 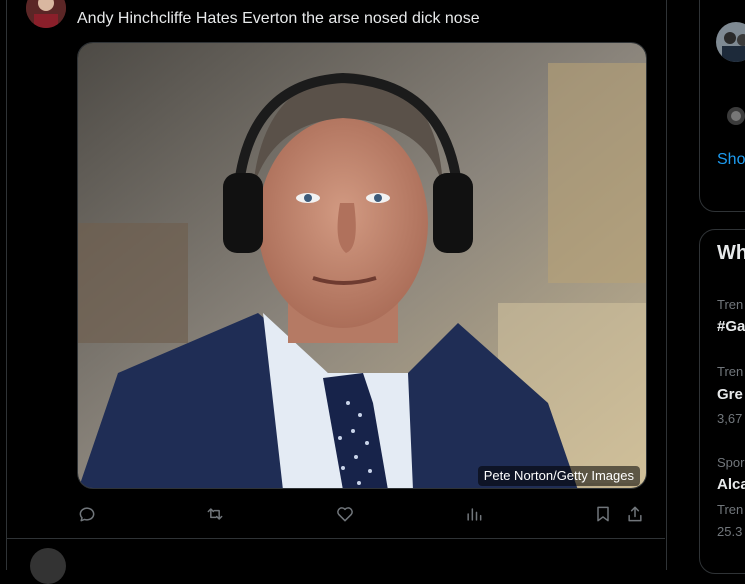 What do you see at coordinates (731, 326) in the screenshot?
I see `trend-topic: #Ga` at bounding box center [731, 326].